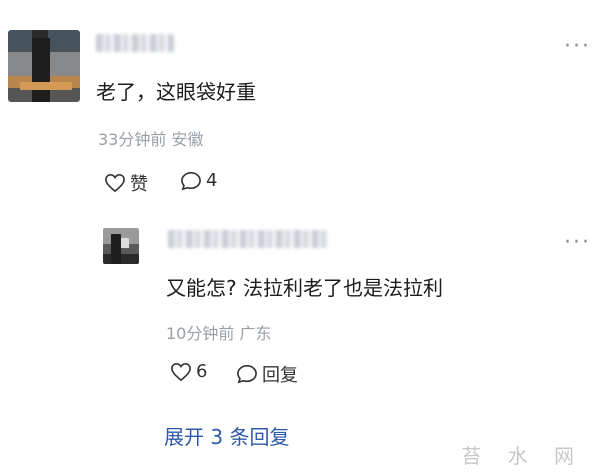 This screenshot has height=472, width=600. Describe the element at coordinates (176, 92) in the screenshot. I see `comment-text-1: 老了，这眼袋好重` at that location.